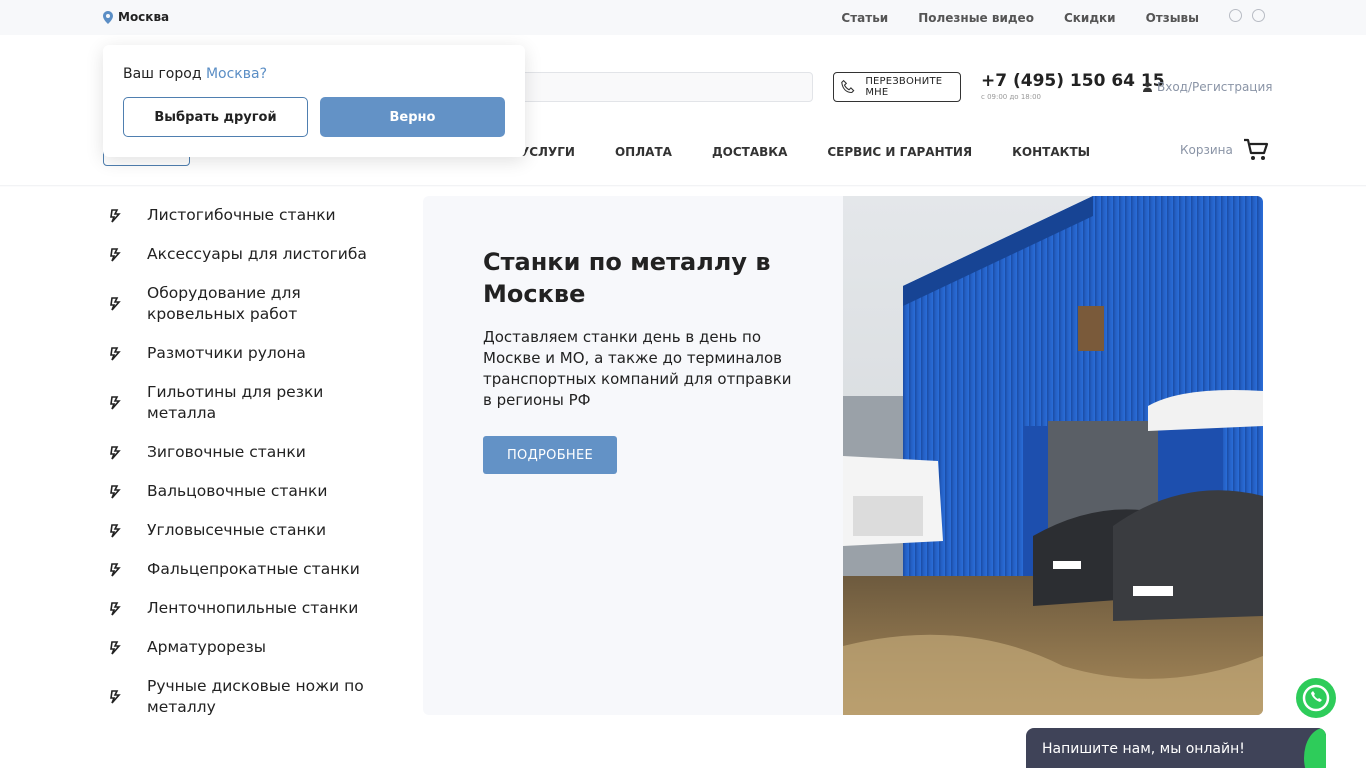  Describe the element at coordinates (255, 696) in the screenshot. I see `sidebar-item-label: Ручные дисковые ножи по металлу` at that location.